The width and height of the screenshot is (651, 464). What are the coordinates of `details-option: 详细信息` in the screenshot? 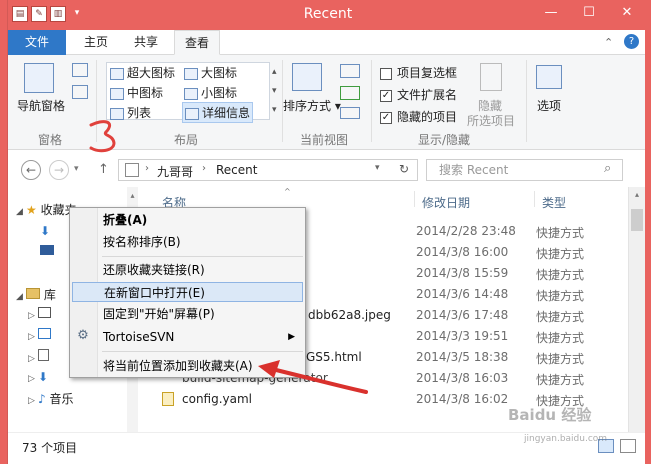 It's located at (218, 112).